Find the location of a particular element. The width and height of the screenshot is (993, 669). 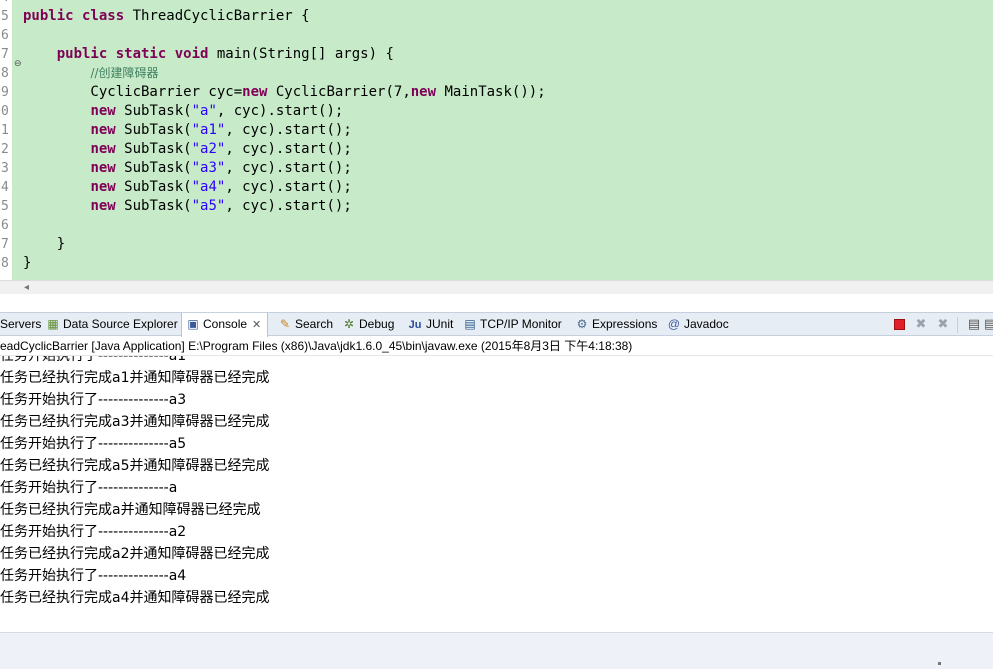

scroll-lock-button: ▤ is located at coordinates (988, 325).